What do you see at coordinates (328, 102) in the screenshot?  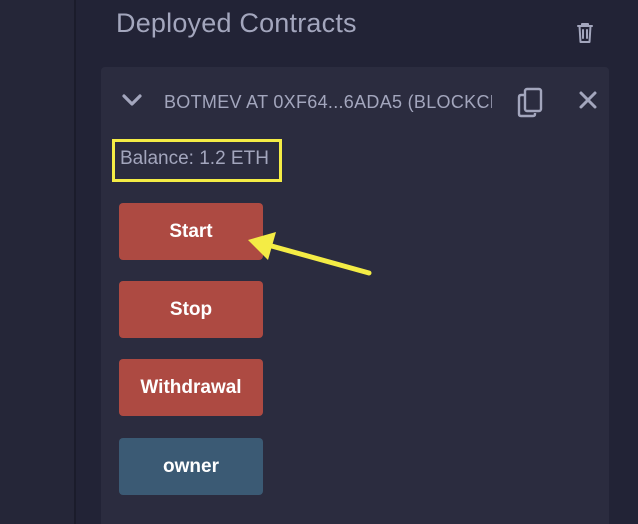 I see `contract-instance-name: BOTMEV AT 0XF64...6ADA5 (BLOCKCHAIN)` at bounding box center [328, 102].